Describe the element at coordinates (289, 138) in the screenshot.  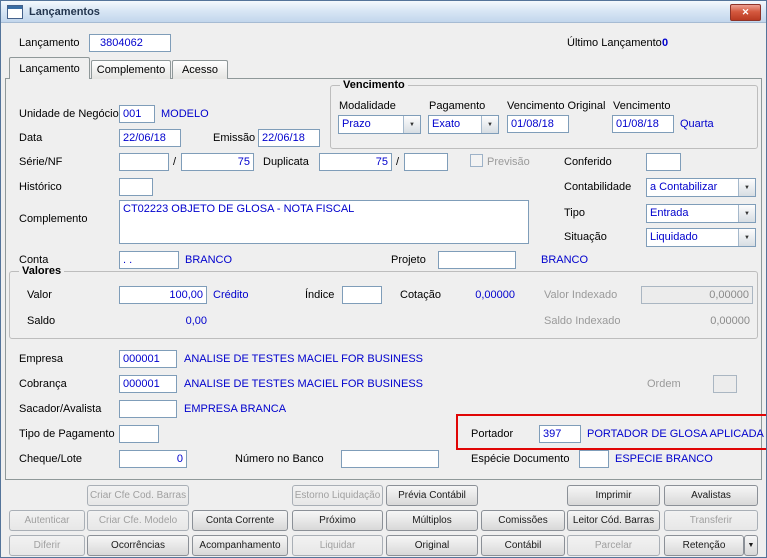
I see `emissao-field: 22/06/18` at that location.